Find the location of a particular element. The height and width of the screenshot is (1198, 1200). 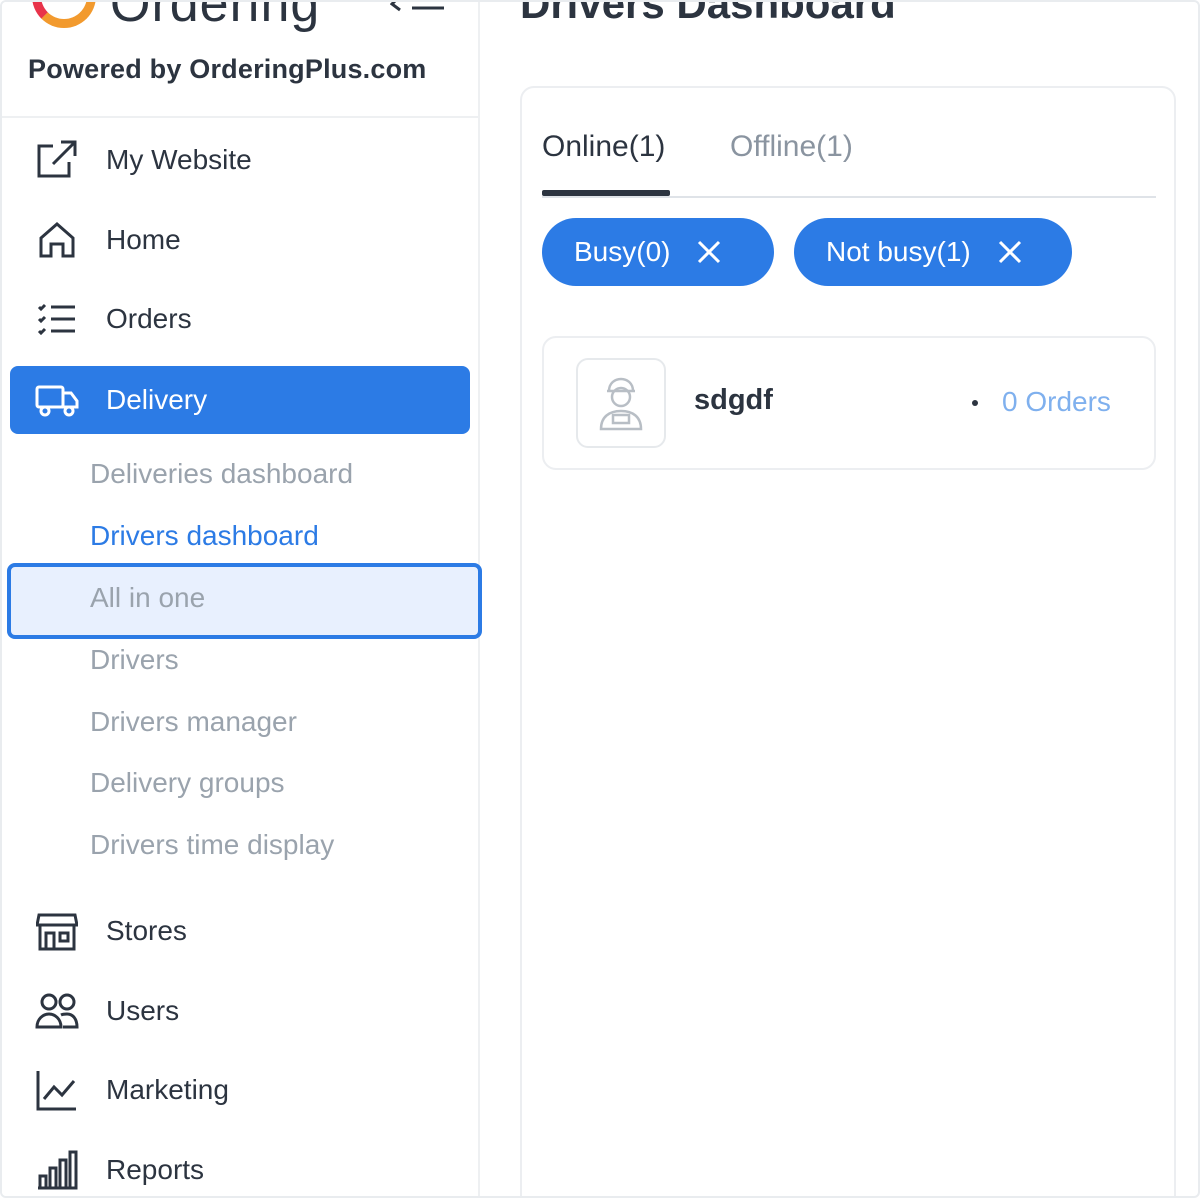

sidebar-item-my-website: My Website is located at coordinates (240, 160).